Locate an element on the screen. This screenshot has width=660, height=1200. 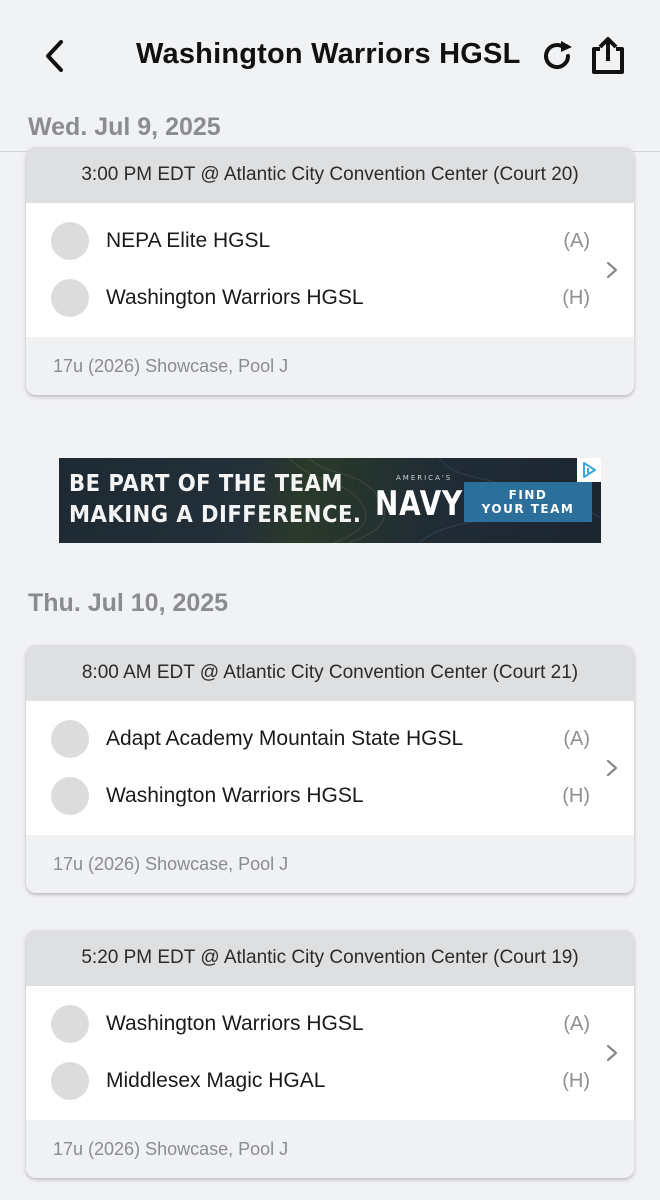
ad-brand: NAVY is located at coordinates (419, 504).